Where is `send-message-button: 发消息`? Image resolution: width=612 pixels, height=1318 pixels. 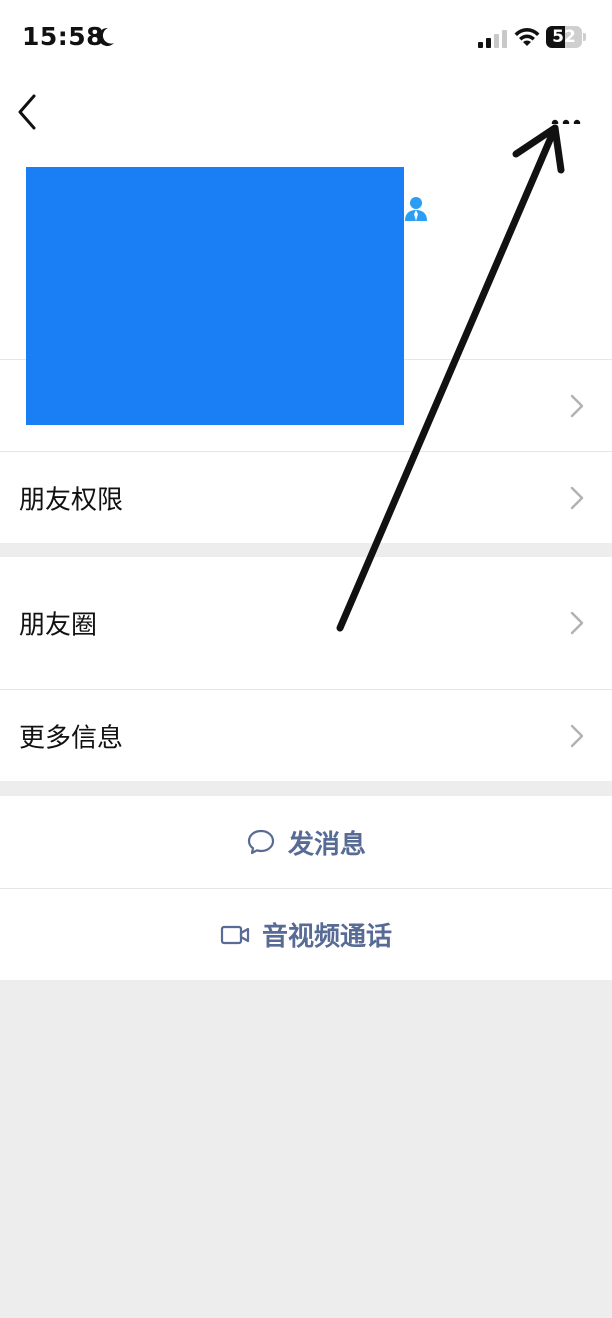 send-message-button: 发消息 is located at coordinates (306, 842).